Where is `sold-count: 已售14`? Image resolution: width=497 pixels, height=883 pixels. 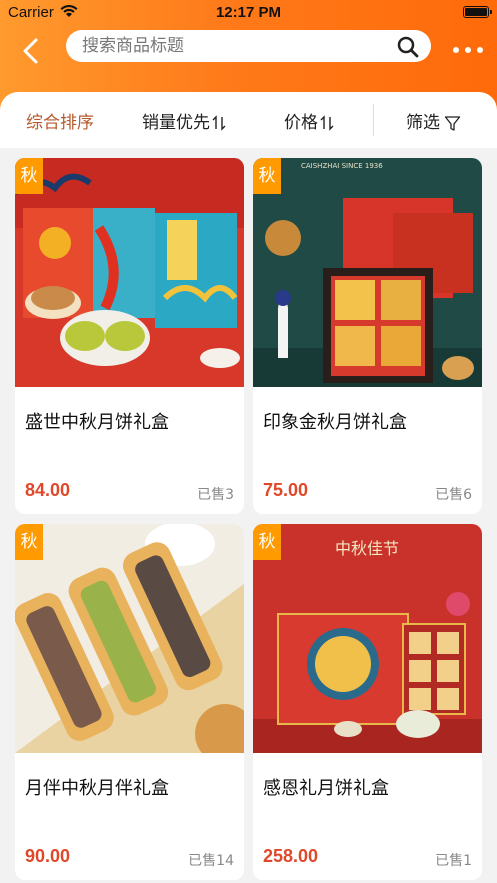 sold-count: 已售14 is located at coordinates (211, 861).